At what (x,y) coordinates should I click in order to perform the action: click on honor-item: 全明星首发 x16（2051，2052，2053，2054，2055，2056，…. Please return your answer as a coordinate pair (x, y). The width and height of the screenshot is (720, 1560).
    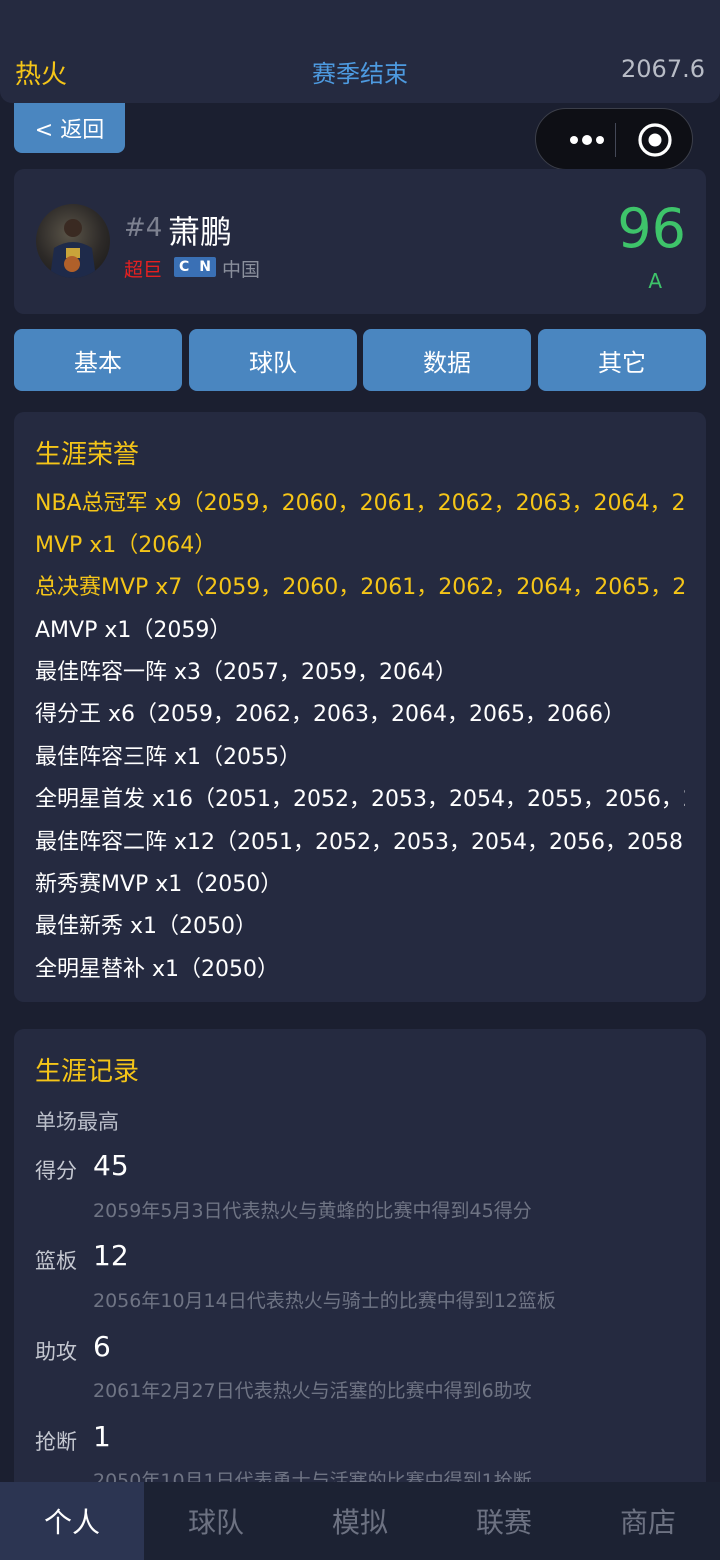
    Looking at the image, I should click on (360, 799).